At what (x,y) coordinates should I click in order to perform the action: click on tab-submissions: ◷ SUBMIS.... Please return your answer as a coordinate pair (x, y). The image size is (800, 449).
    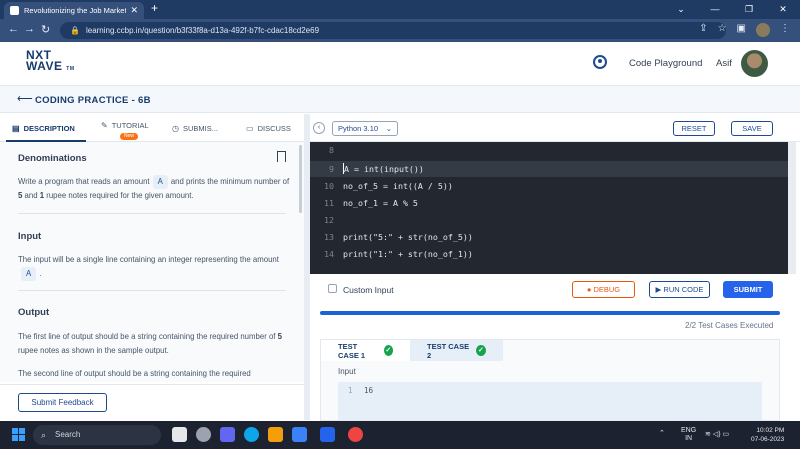
    Looking at the image, I should click on (195, 128).